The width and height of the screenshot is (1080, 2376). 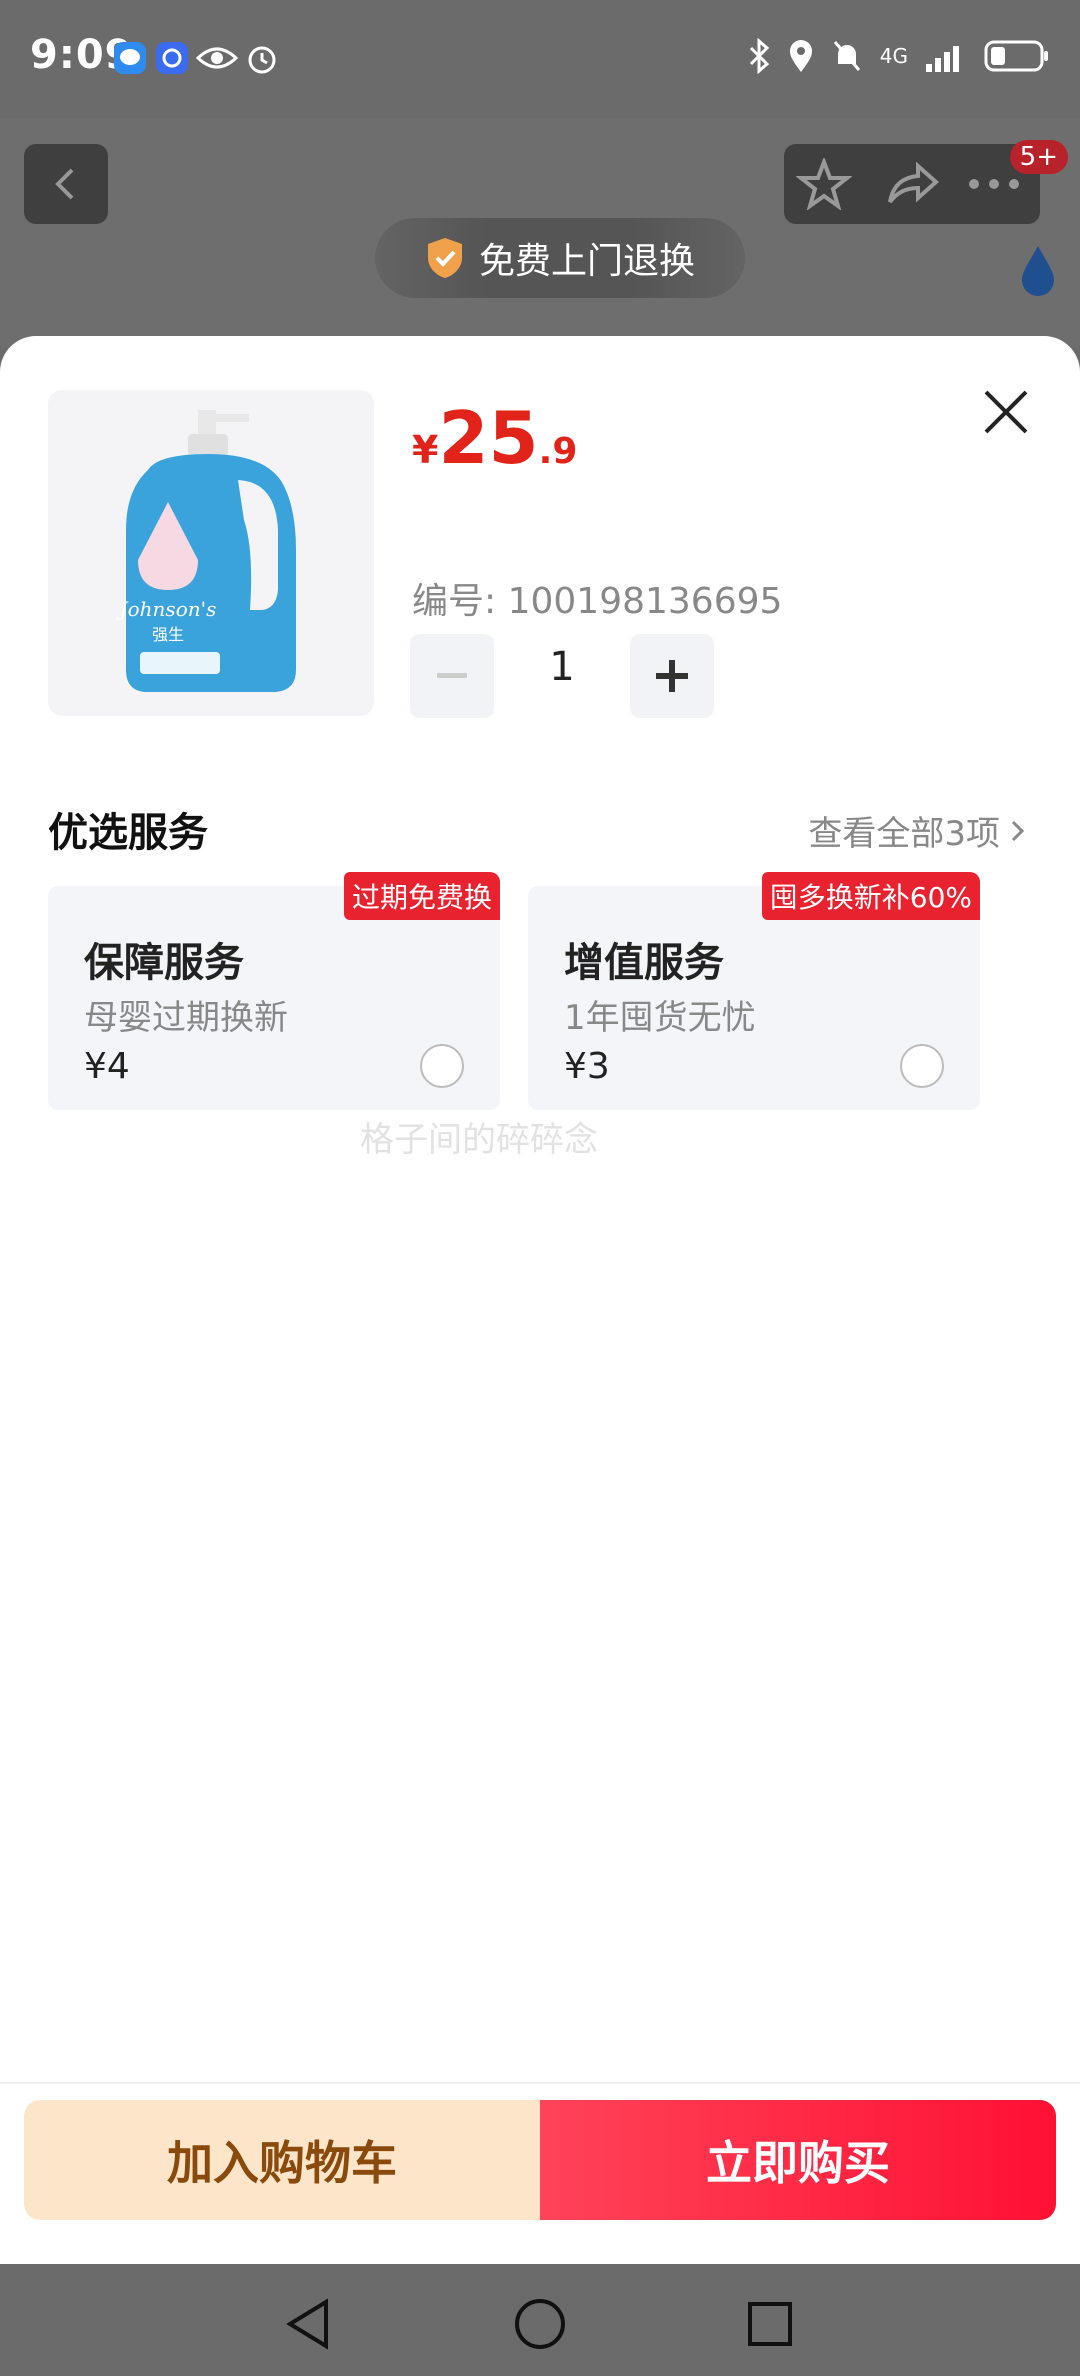 I want to click on svg-text: Johnson's, so click(x=166, y=609).